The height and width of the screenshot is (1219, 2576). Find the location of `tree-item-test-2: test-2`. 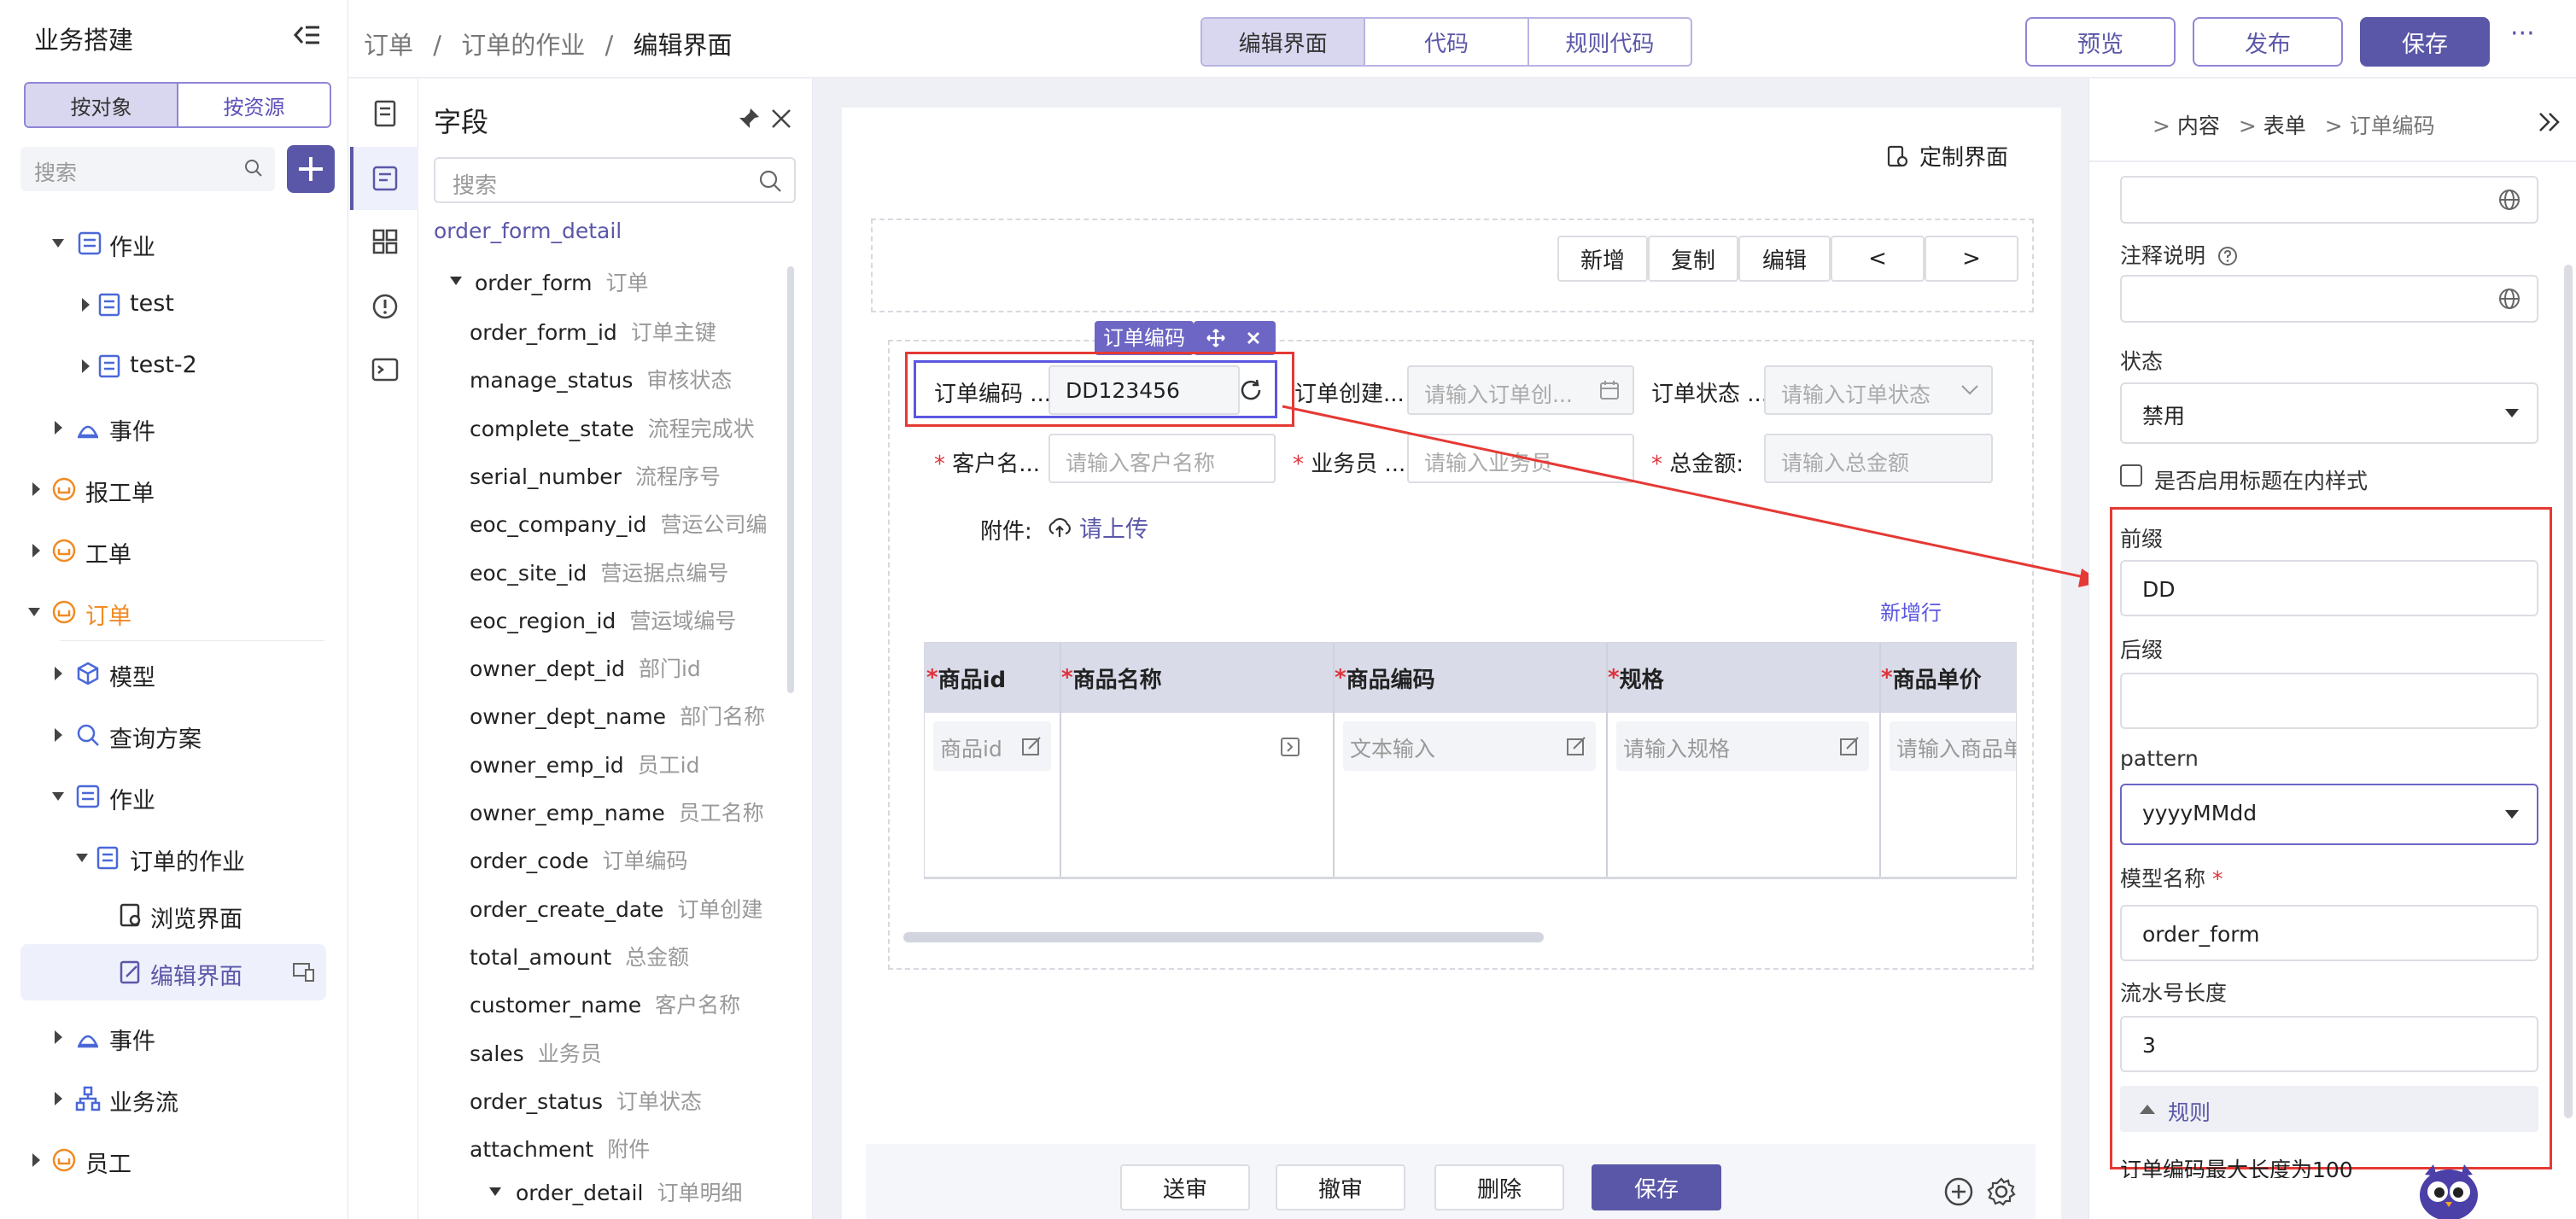

tree-item-test-2: test-2 is located at coordinates (174, 366).